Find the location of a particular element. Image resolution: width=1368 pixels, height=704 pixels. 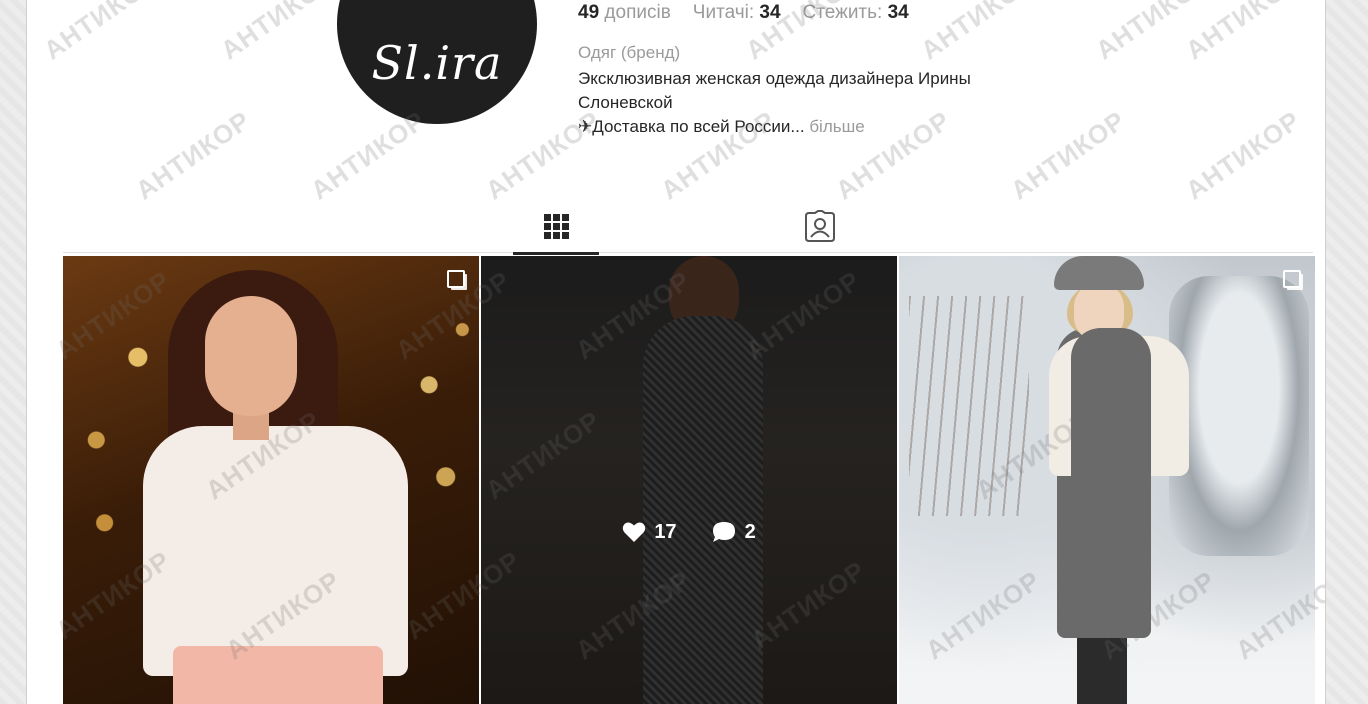

grid-icon is located at coordinates (556, 226).